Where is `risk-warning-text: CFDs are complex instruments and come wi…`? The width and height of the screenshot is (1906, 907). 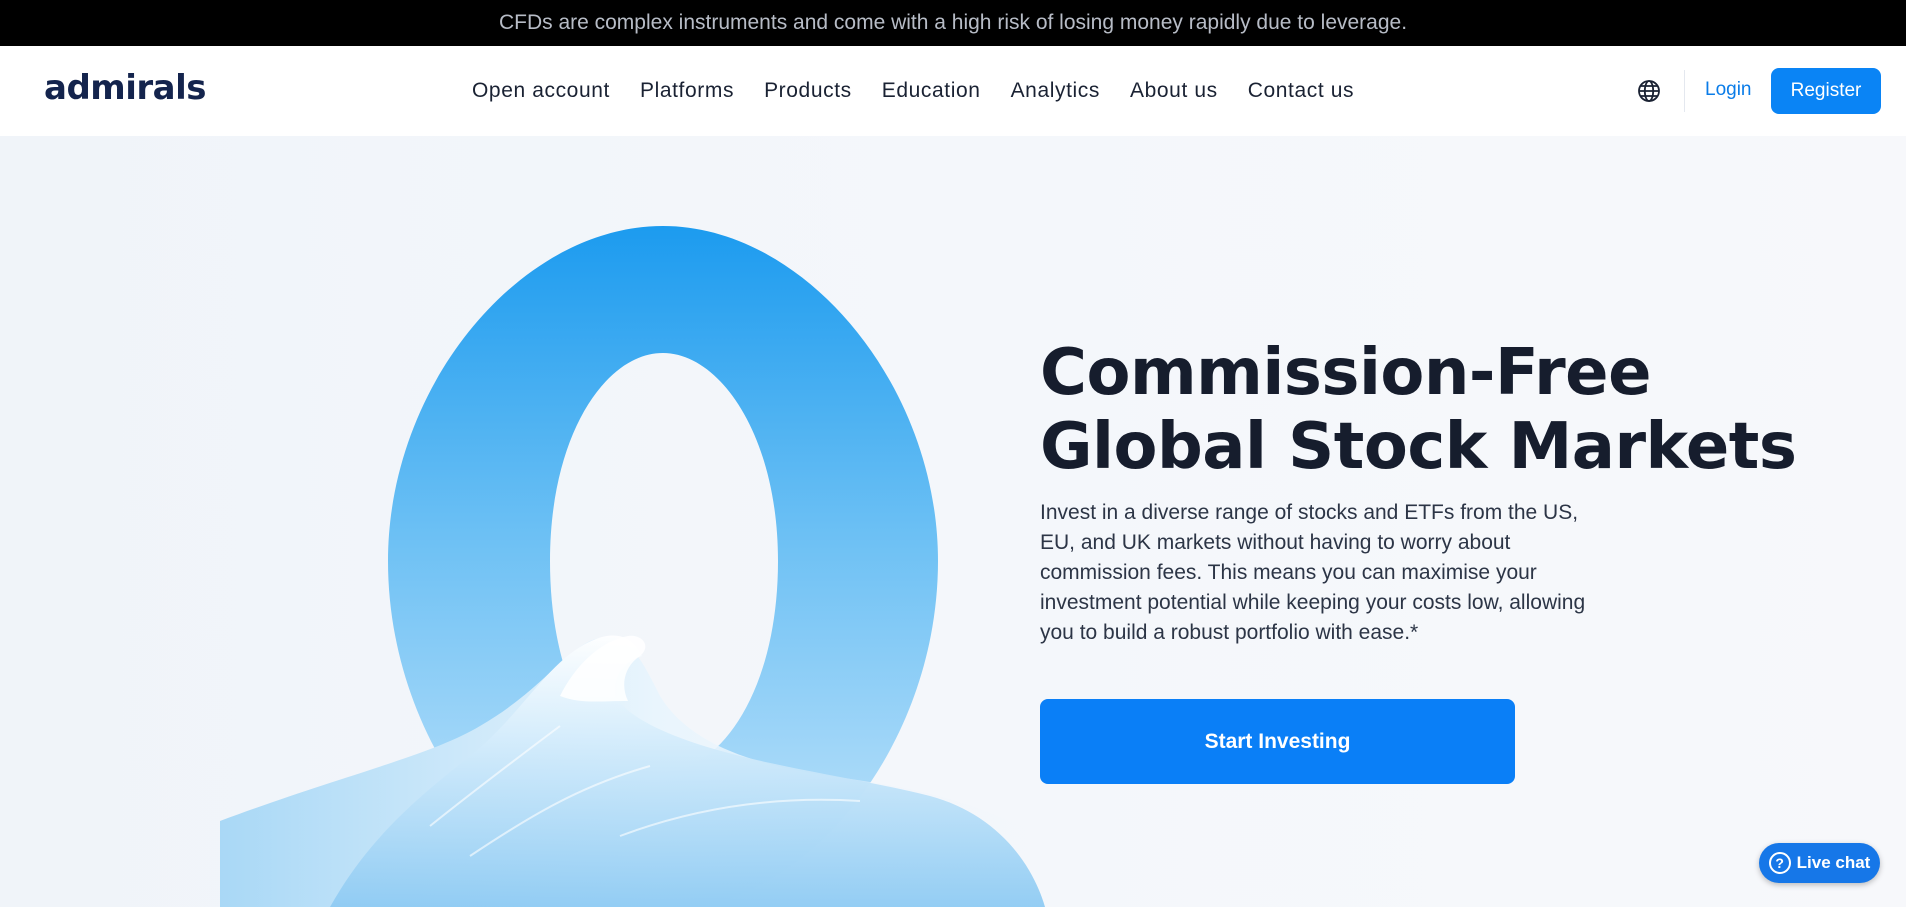 risk-warning-text: CFDs are complex instruments and come wi… is located at coordinates (953, 22).